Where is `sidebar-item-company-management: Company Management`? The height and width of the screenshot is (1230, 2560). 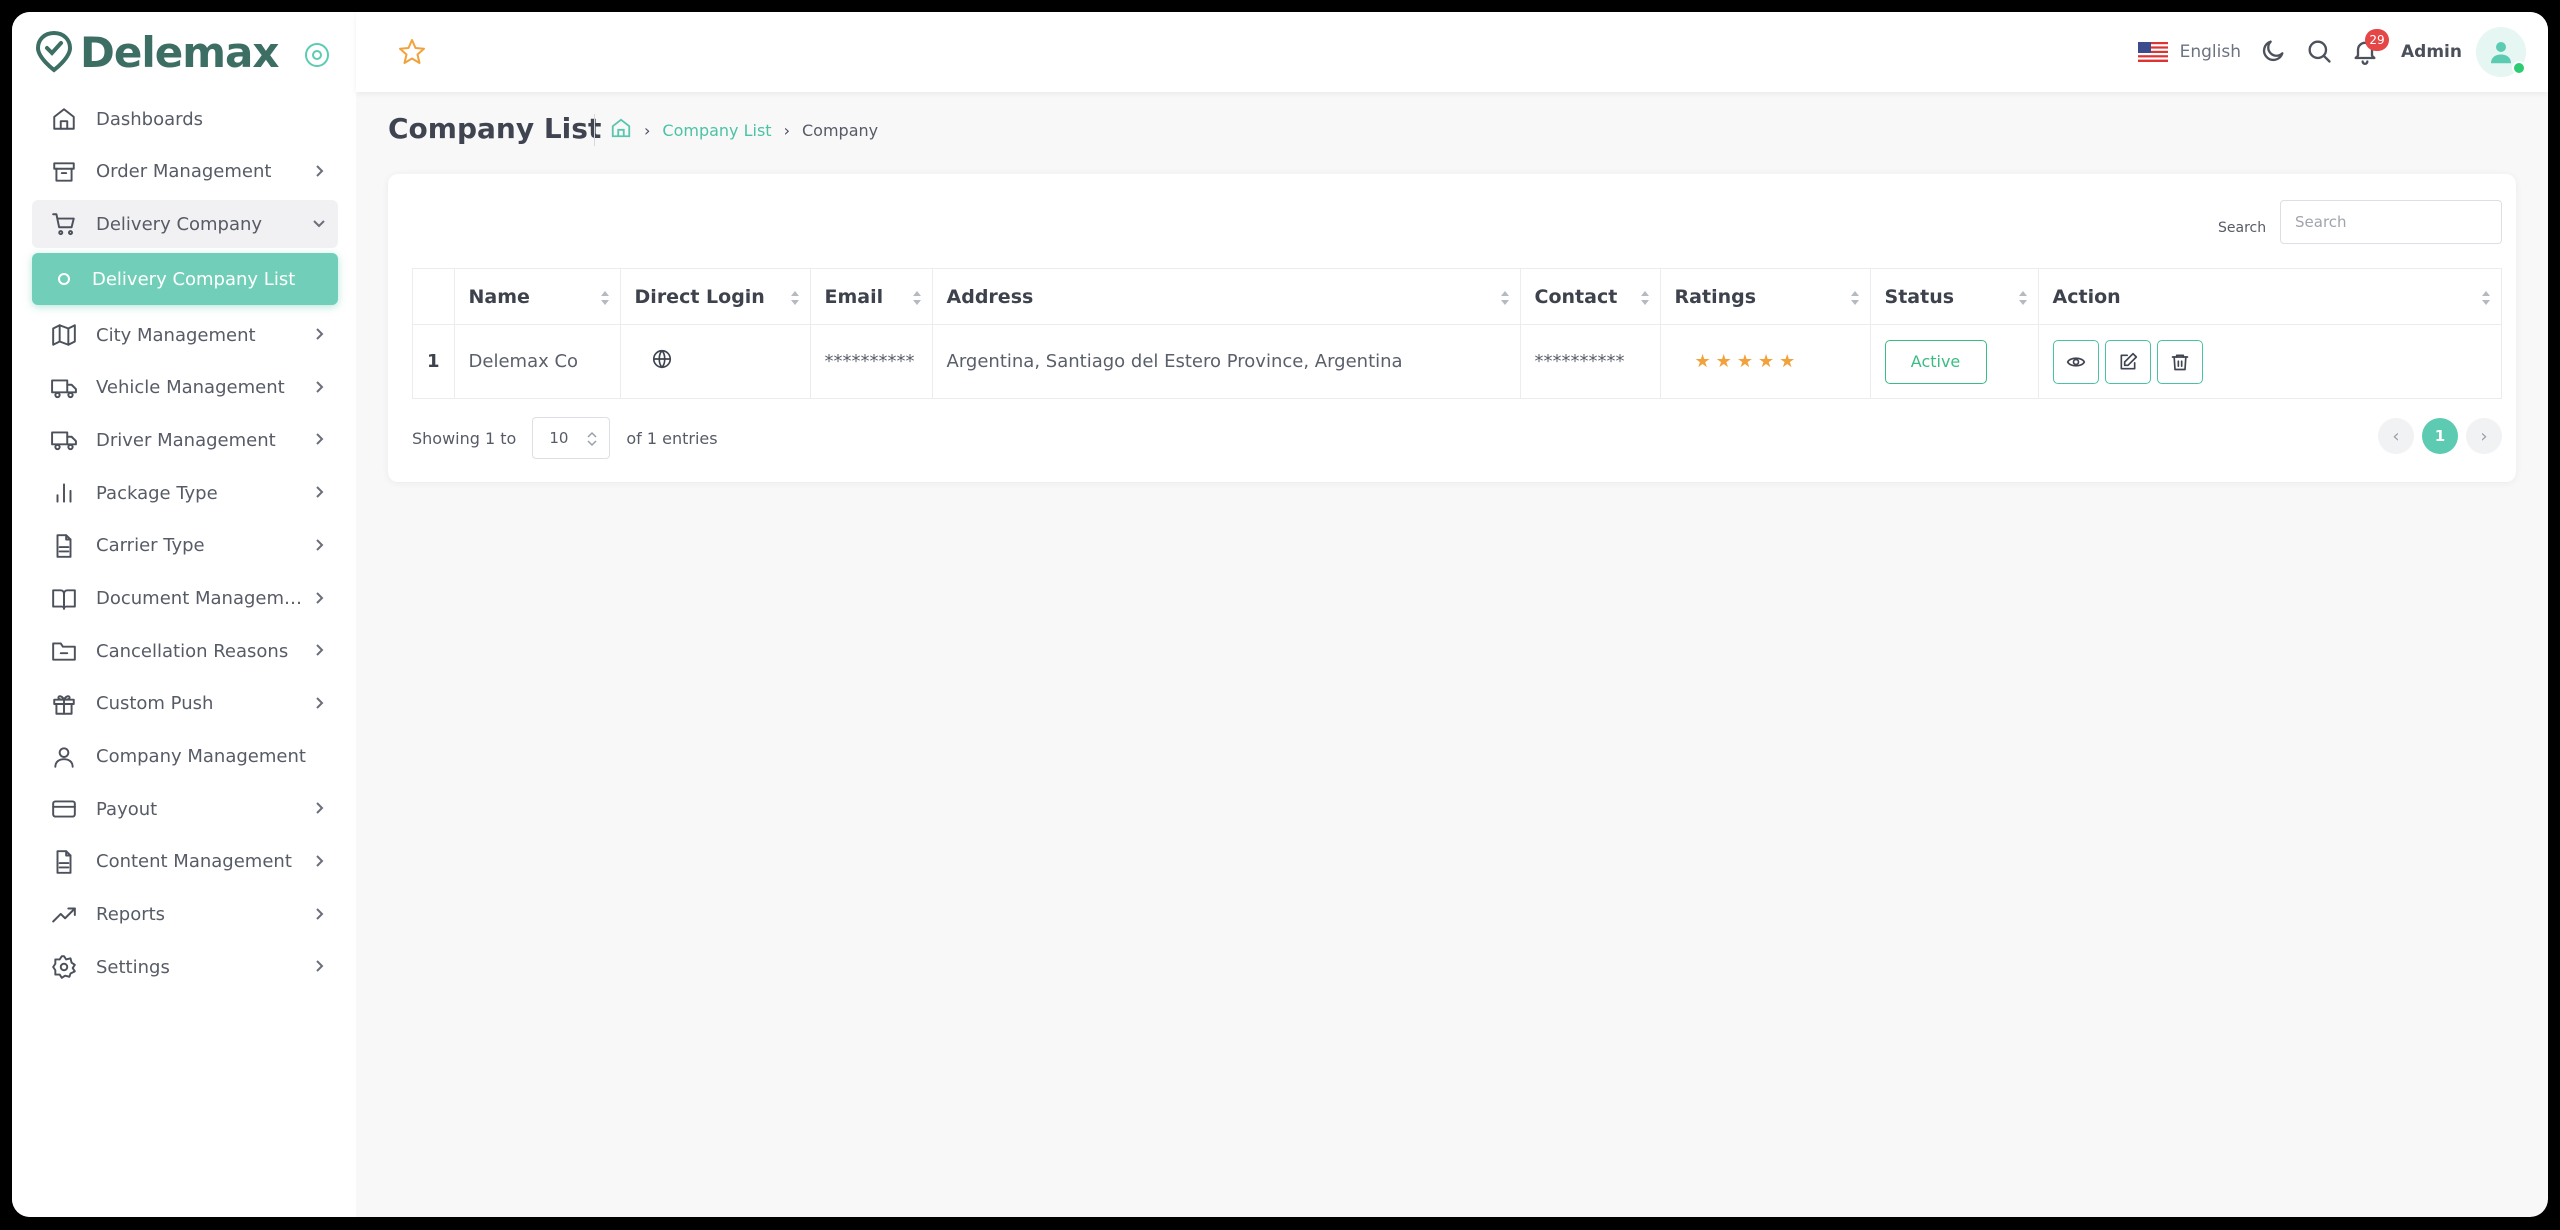
sidebar-item-company-management: Company Management is located at coordinates (185, 757).